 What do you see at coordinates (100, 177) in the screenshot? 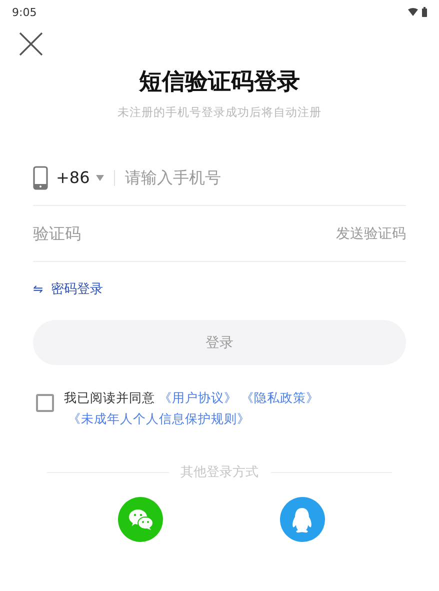
I see `caret-icon` at bounding box center [100, 177].